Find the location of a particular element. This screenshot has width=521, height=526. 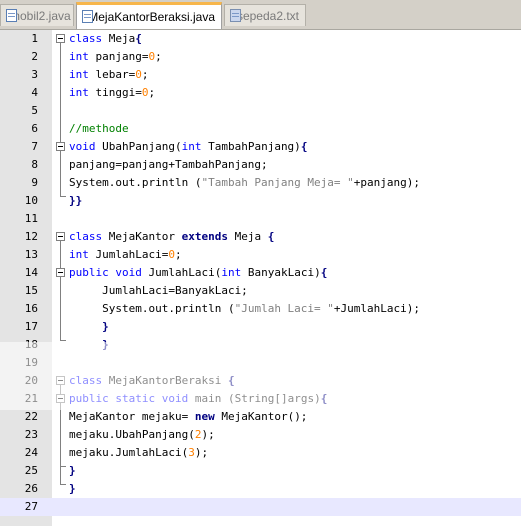

line-number: 27 is located at coordinates (31, 506).